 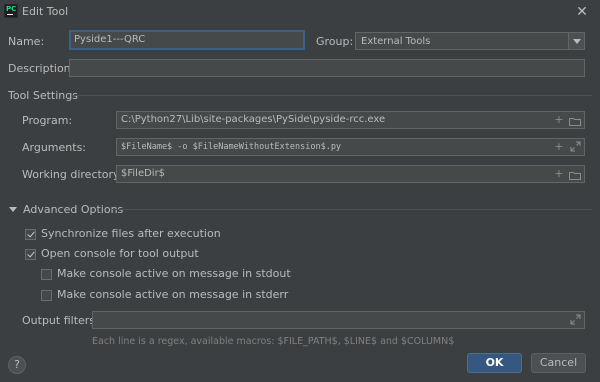 I want to click on console-stderr-label: Make console active on message in stderr, so click(x=172, y=294).